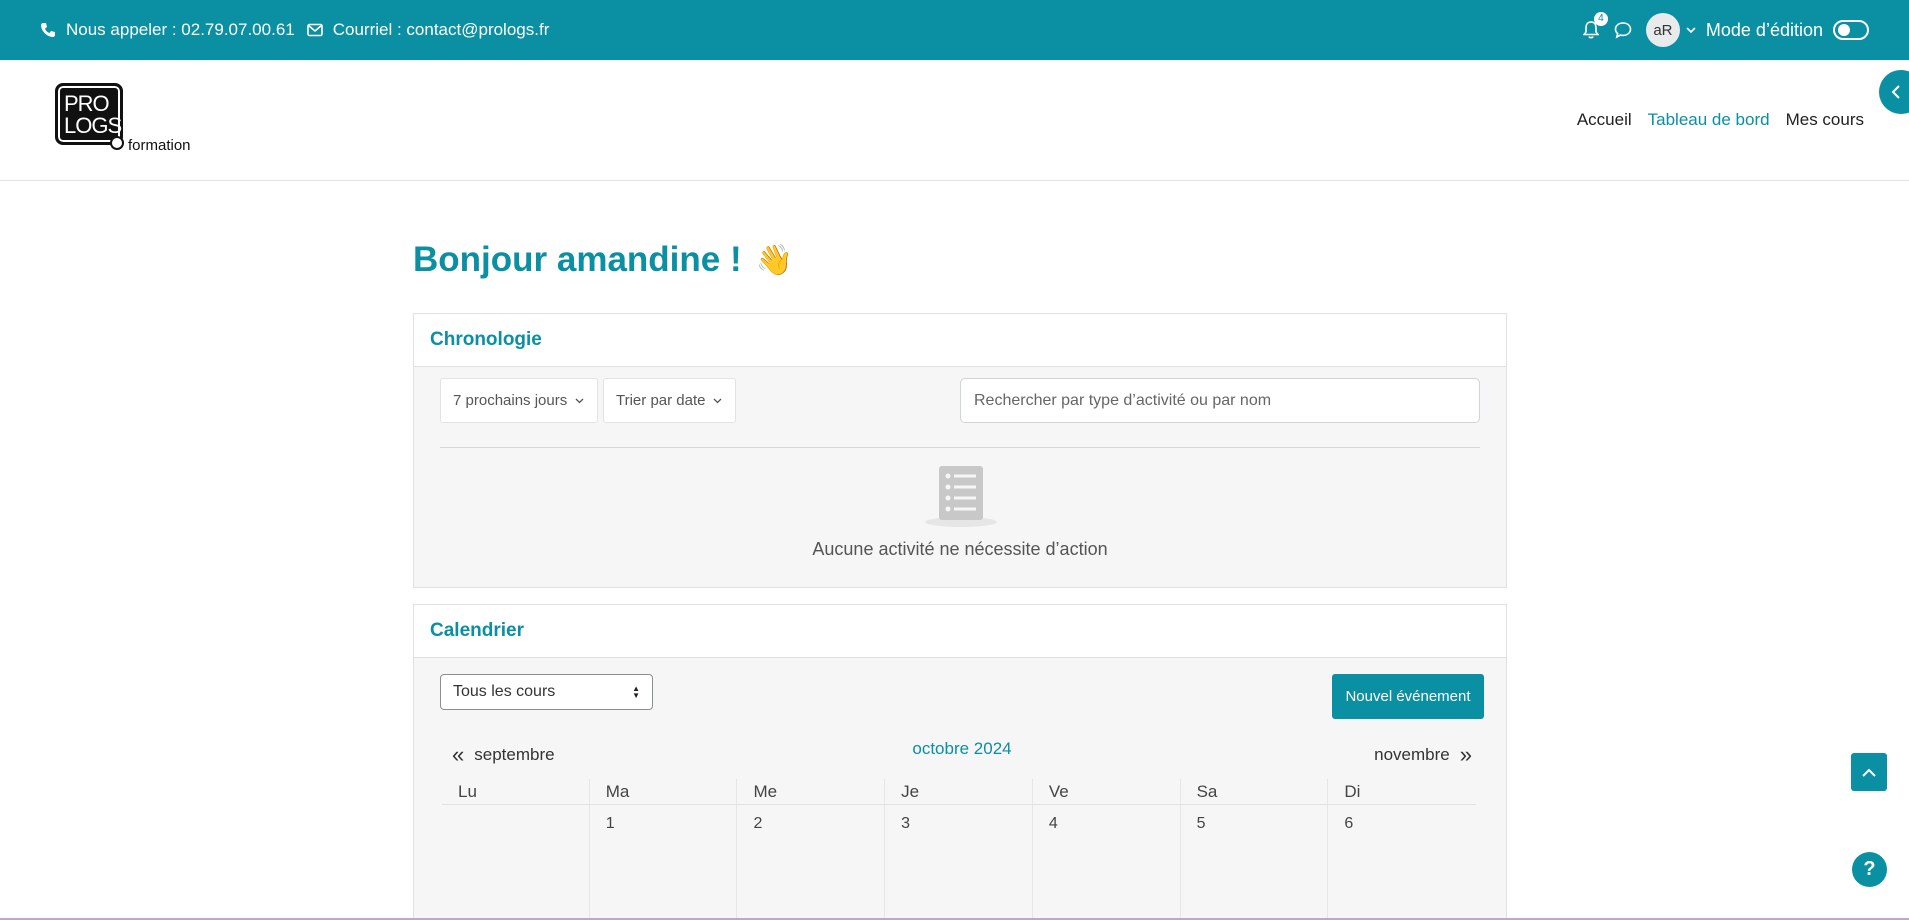  I want to click on new-event-button: Nouvel événement, so click(1408, 696).